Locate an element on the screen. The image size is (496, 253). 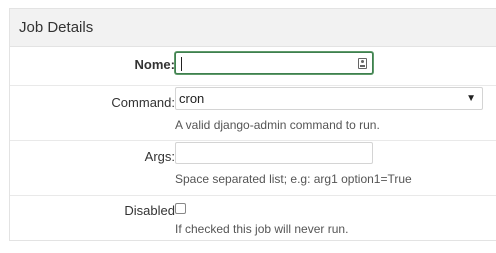
name-field-wrapper is located at coordinates (274, 63).